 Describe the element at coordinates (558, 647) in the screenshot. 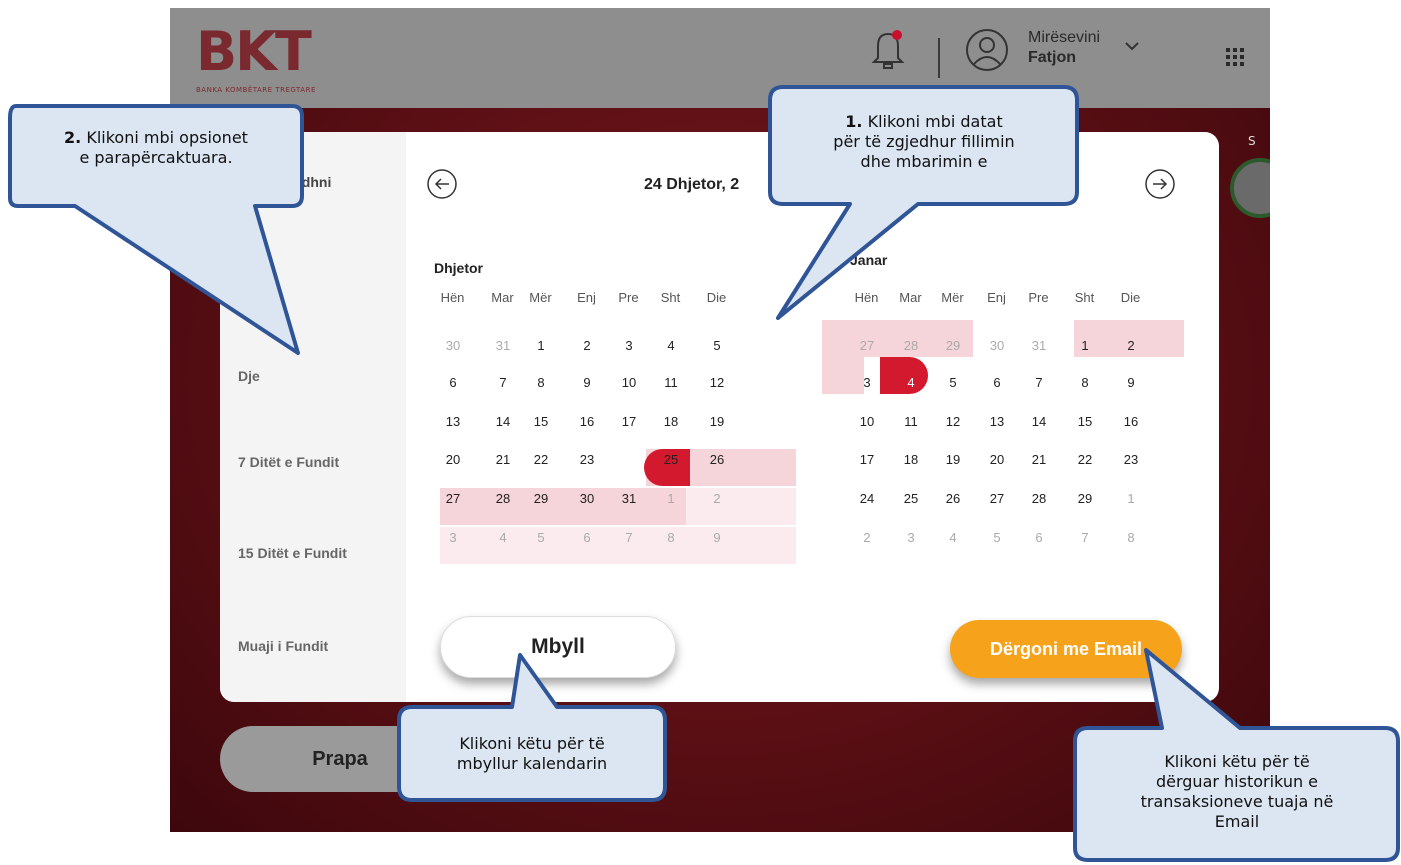

I see `close-button: Mbyll` at that location.